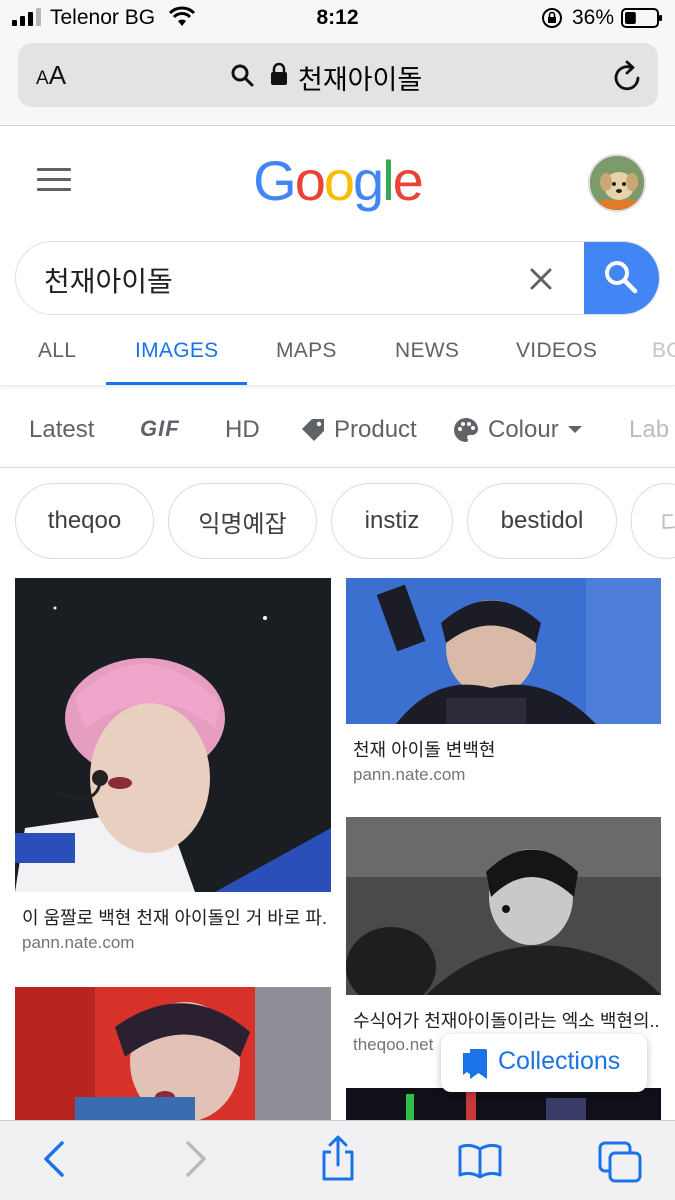 Image resolution: width=675 pixels, height=1200 pixels. I want to click on search-box: 천재아이돌, so click(337, 278).